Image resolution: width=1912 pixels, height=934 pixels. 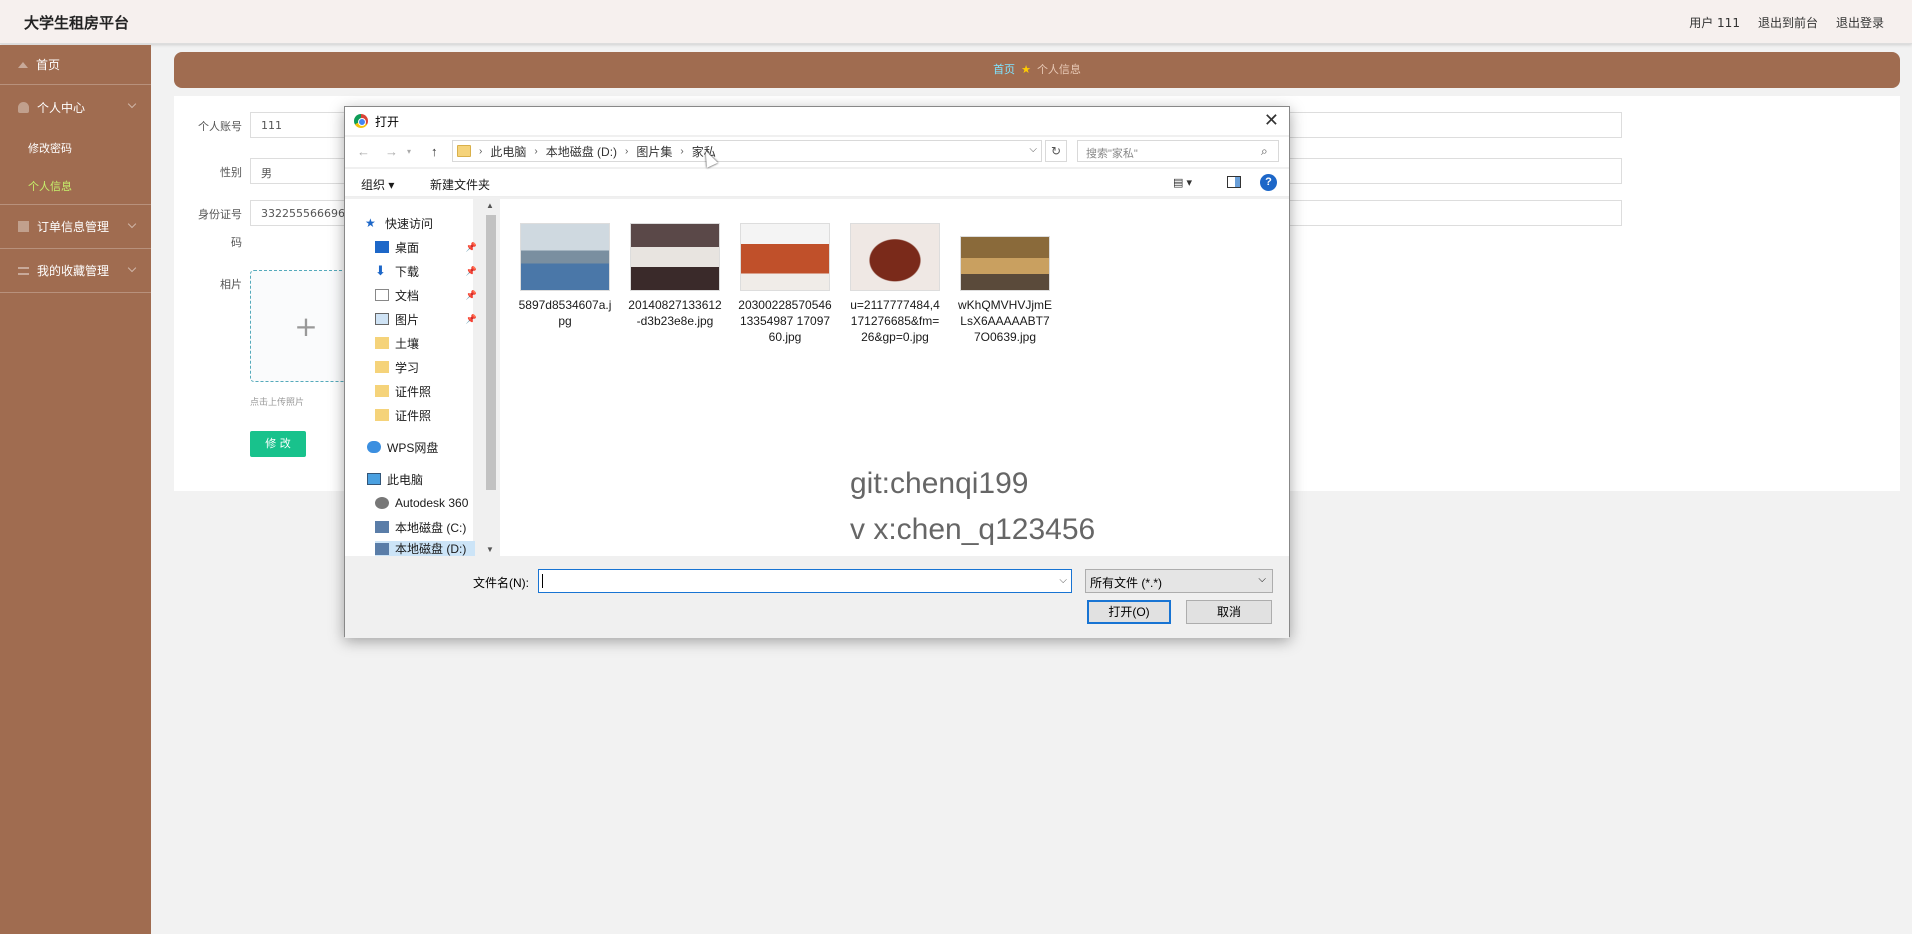 I want to click on nav-autodesk: Autodesk 360, so click(x=425, y=503).